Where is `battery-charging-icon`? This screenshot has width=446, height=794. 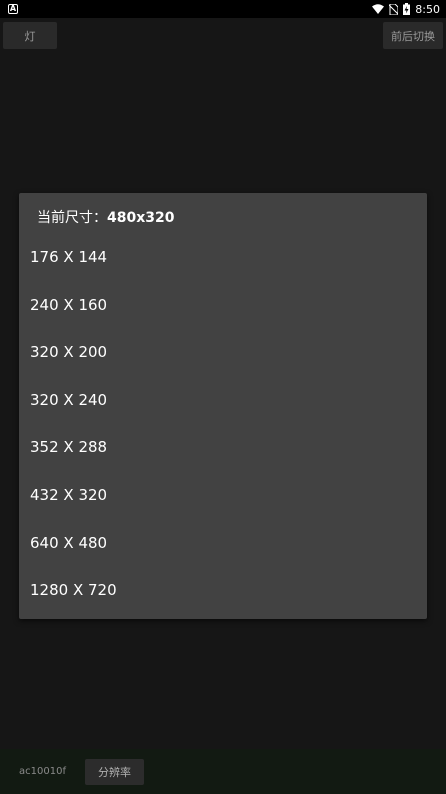
battery-charging-icon is located at coordinates (407, 9).